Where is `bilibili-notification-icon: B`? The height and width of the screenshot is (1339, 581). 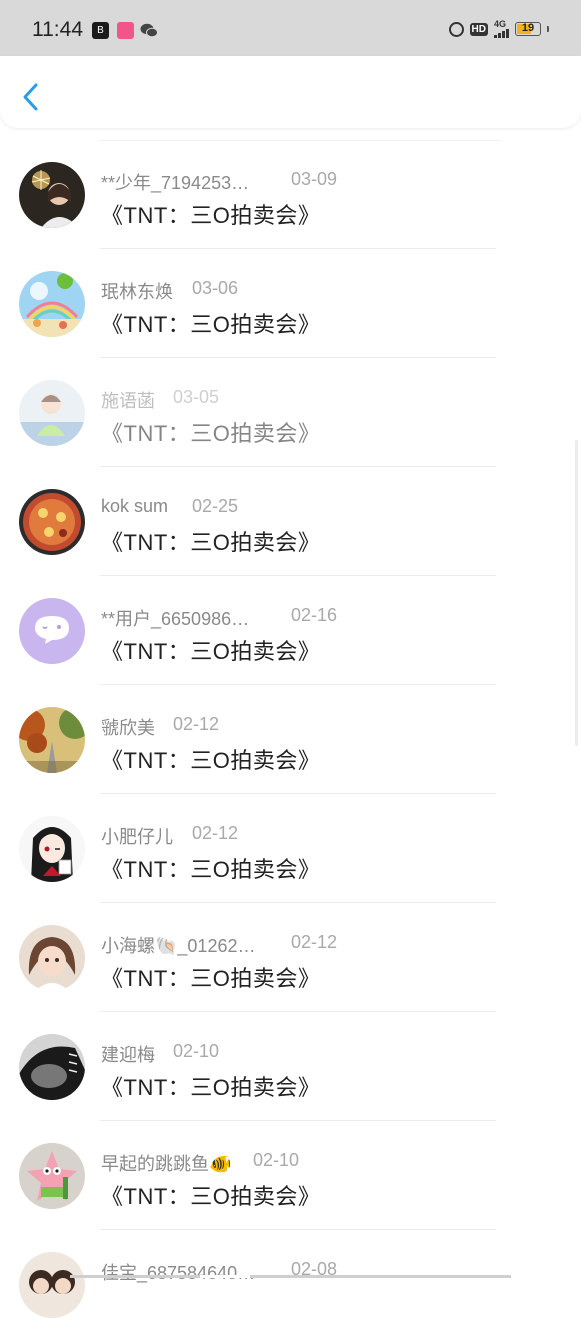
bilibili-notification-icon: B is located at coordinates (100, 30).